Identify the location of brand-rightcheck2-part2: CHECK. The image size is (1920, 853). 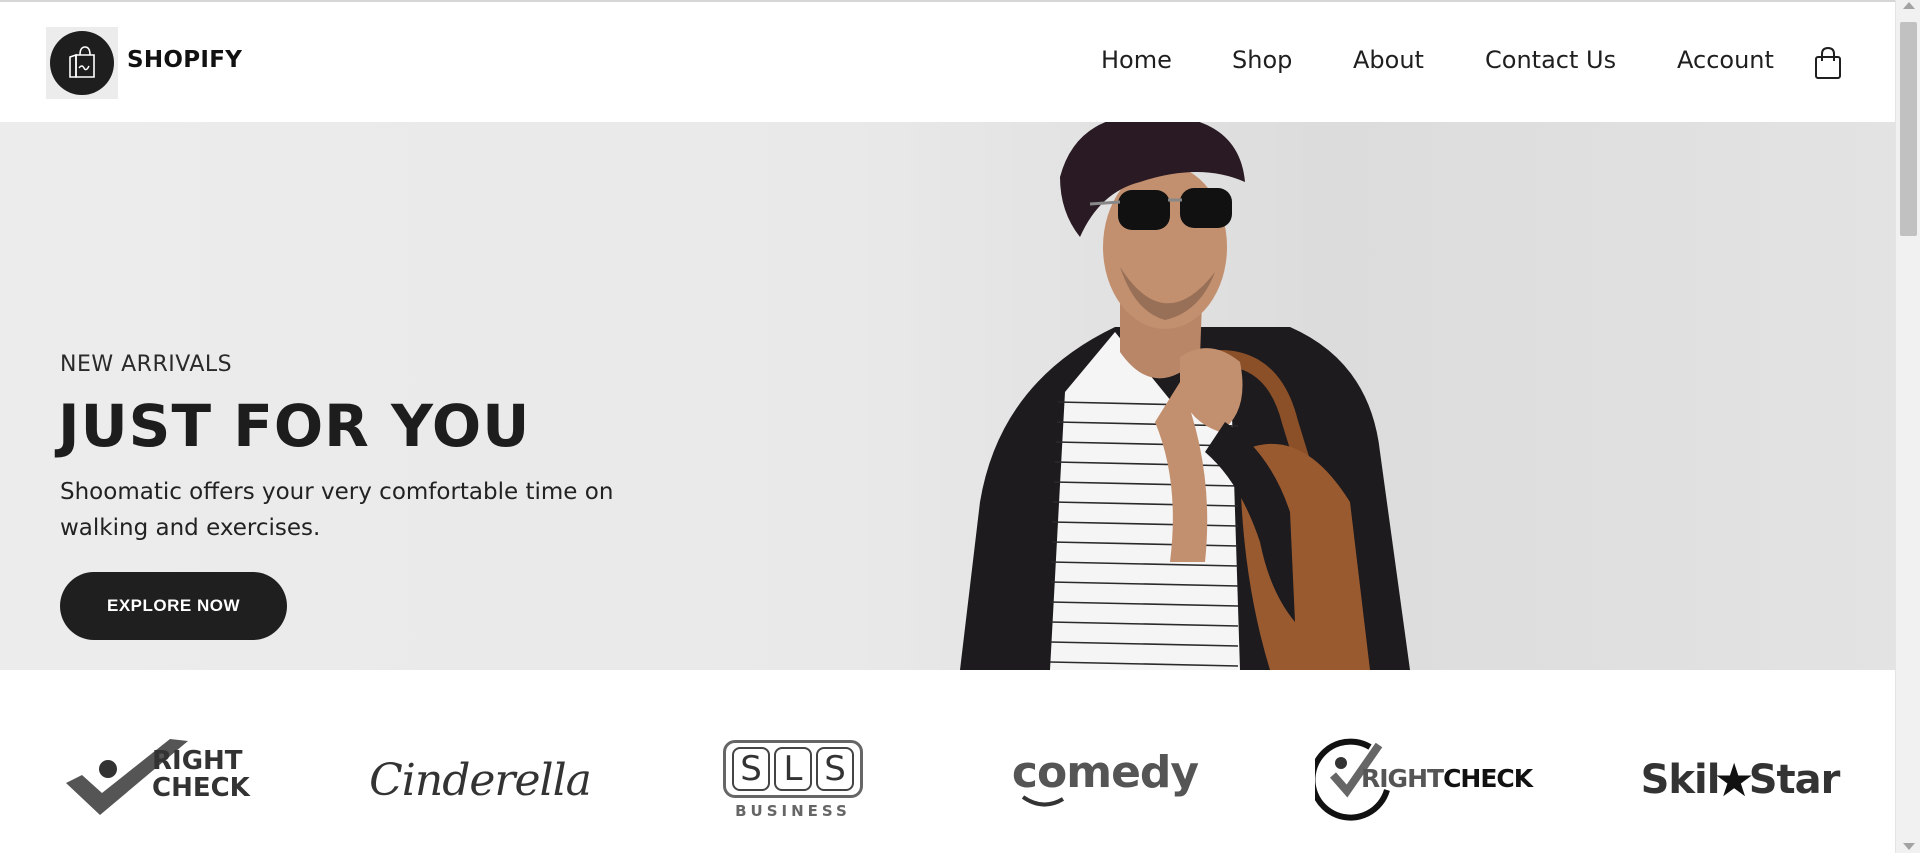
(1488, 778).